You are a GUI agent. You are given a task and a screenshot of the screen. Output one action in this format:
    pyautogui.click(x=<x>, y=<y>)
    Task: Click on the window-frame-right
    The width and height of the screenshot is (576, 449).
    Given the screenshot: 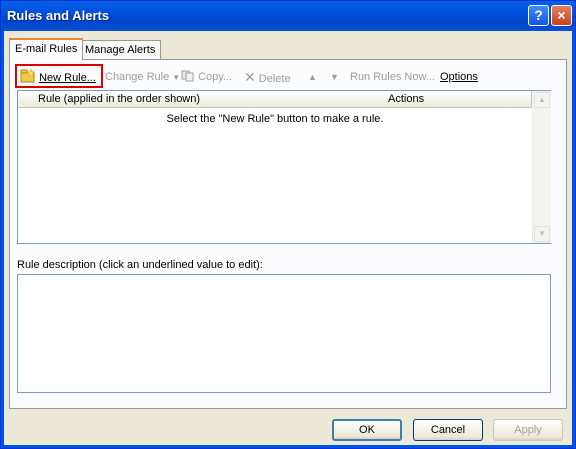 What is the action you would take?
    pyautogui.click(x=573, y=239)
    